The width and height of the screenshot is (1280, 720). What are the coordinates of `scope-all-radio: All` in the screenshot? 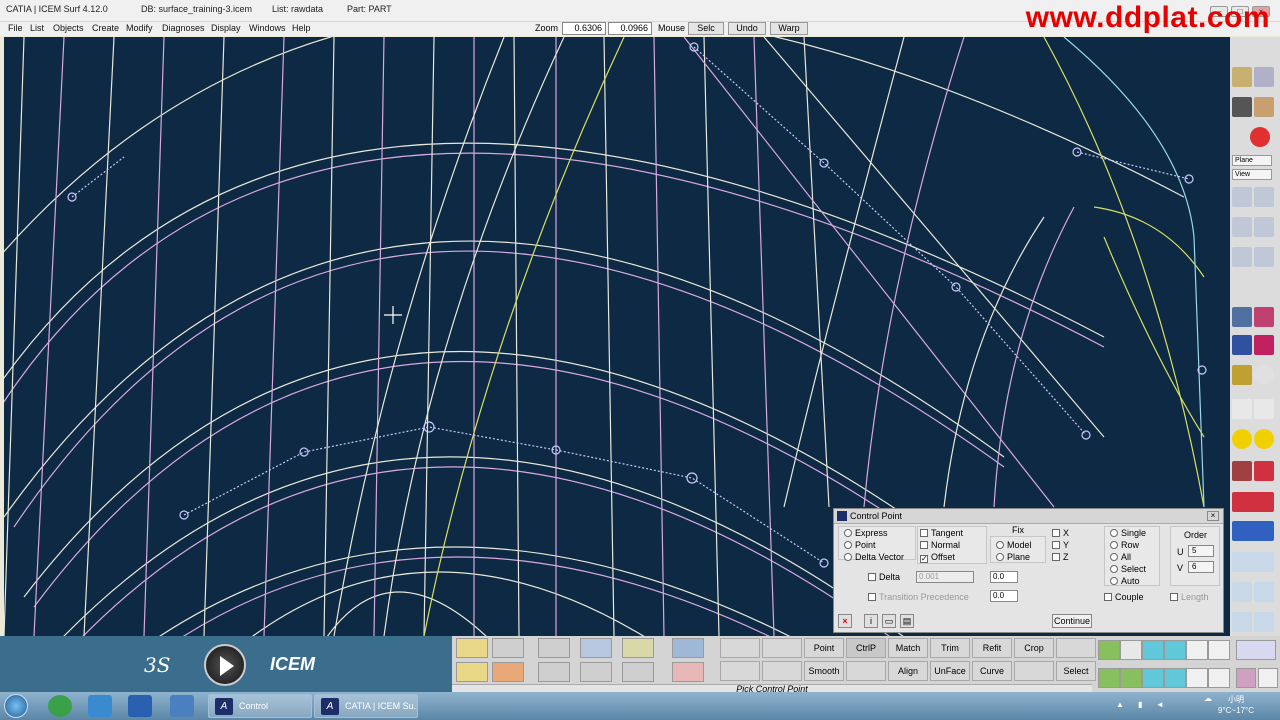 It's located at (1120, 557).